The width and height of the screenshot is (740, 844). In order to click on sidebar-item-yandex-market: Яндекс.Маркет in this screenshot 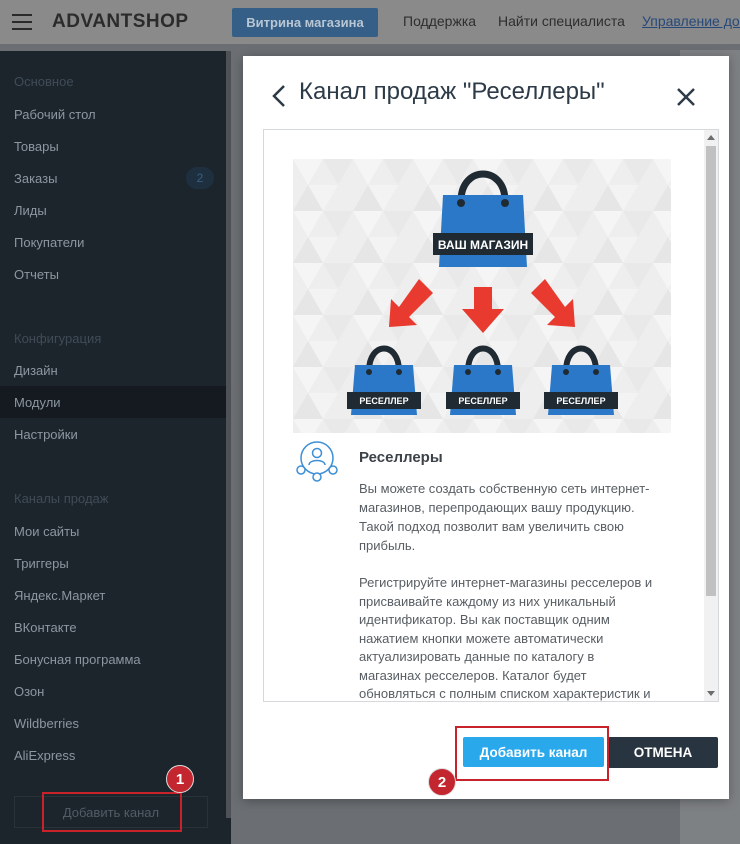, I will do `click(113, 595)`.